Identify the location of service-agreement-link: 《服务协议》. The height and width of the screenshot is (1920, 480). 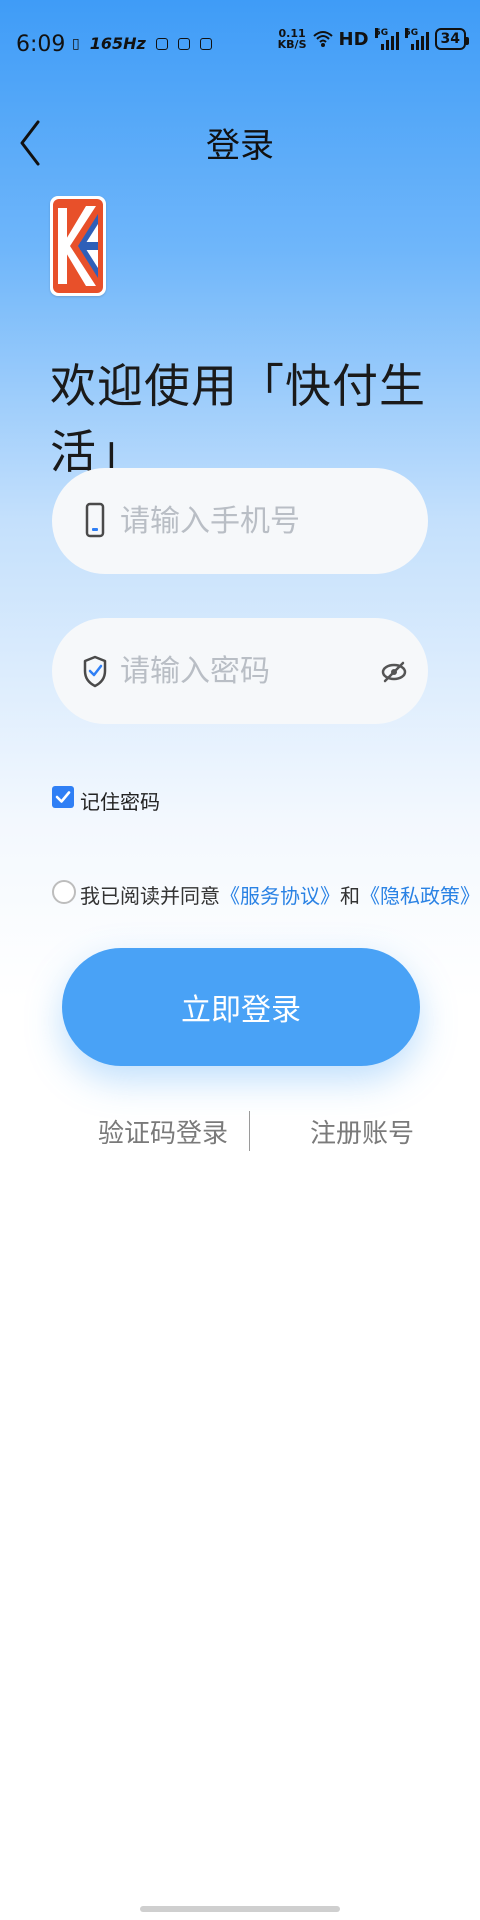
(280, 896).